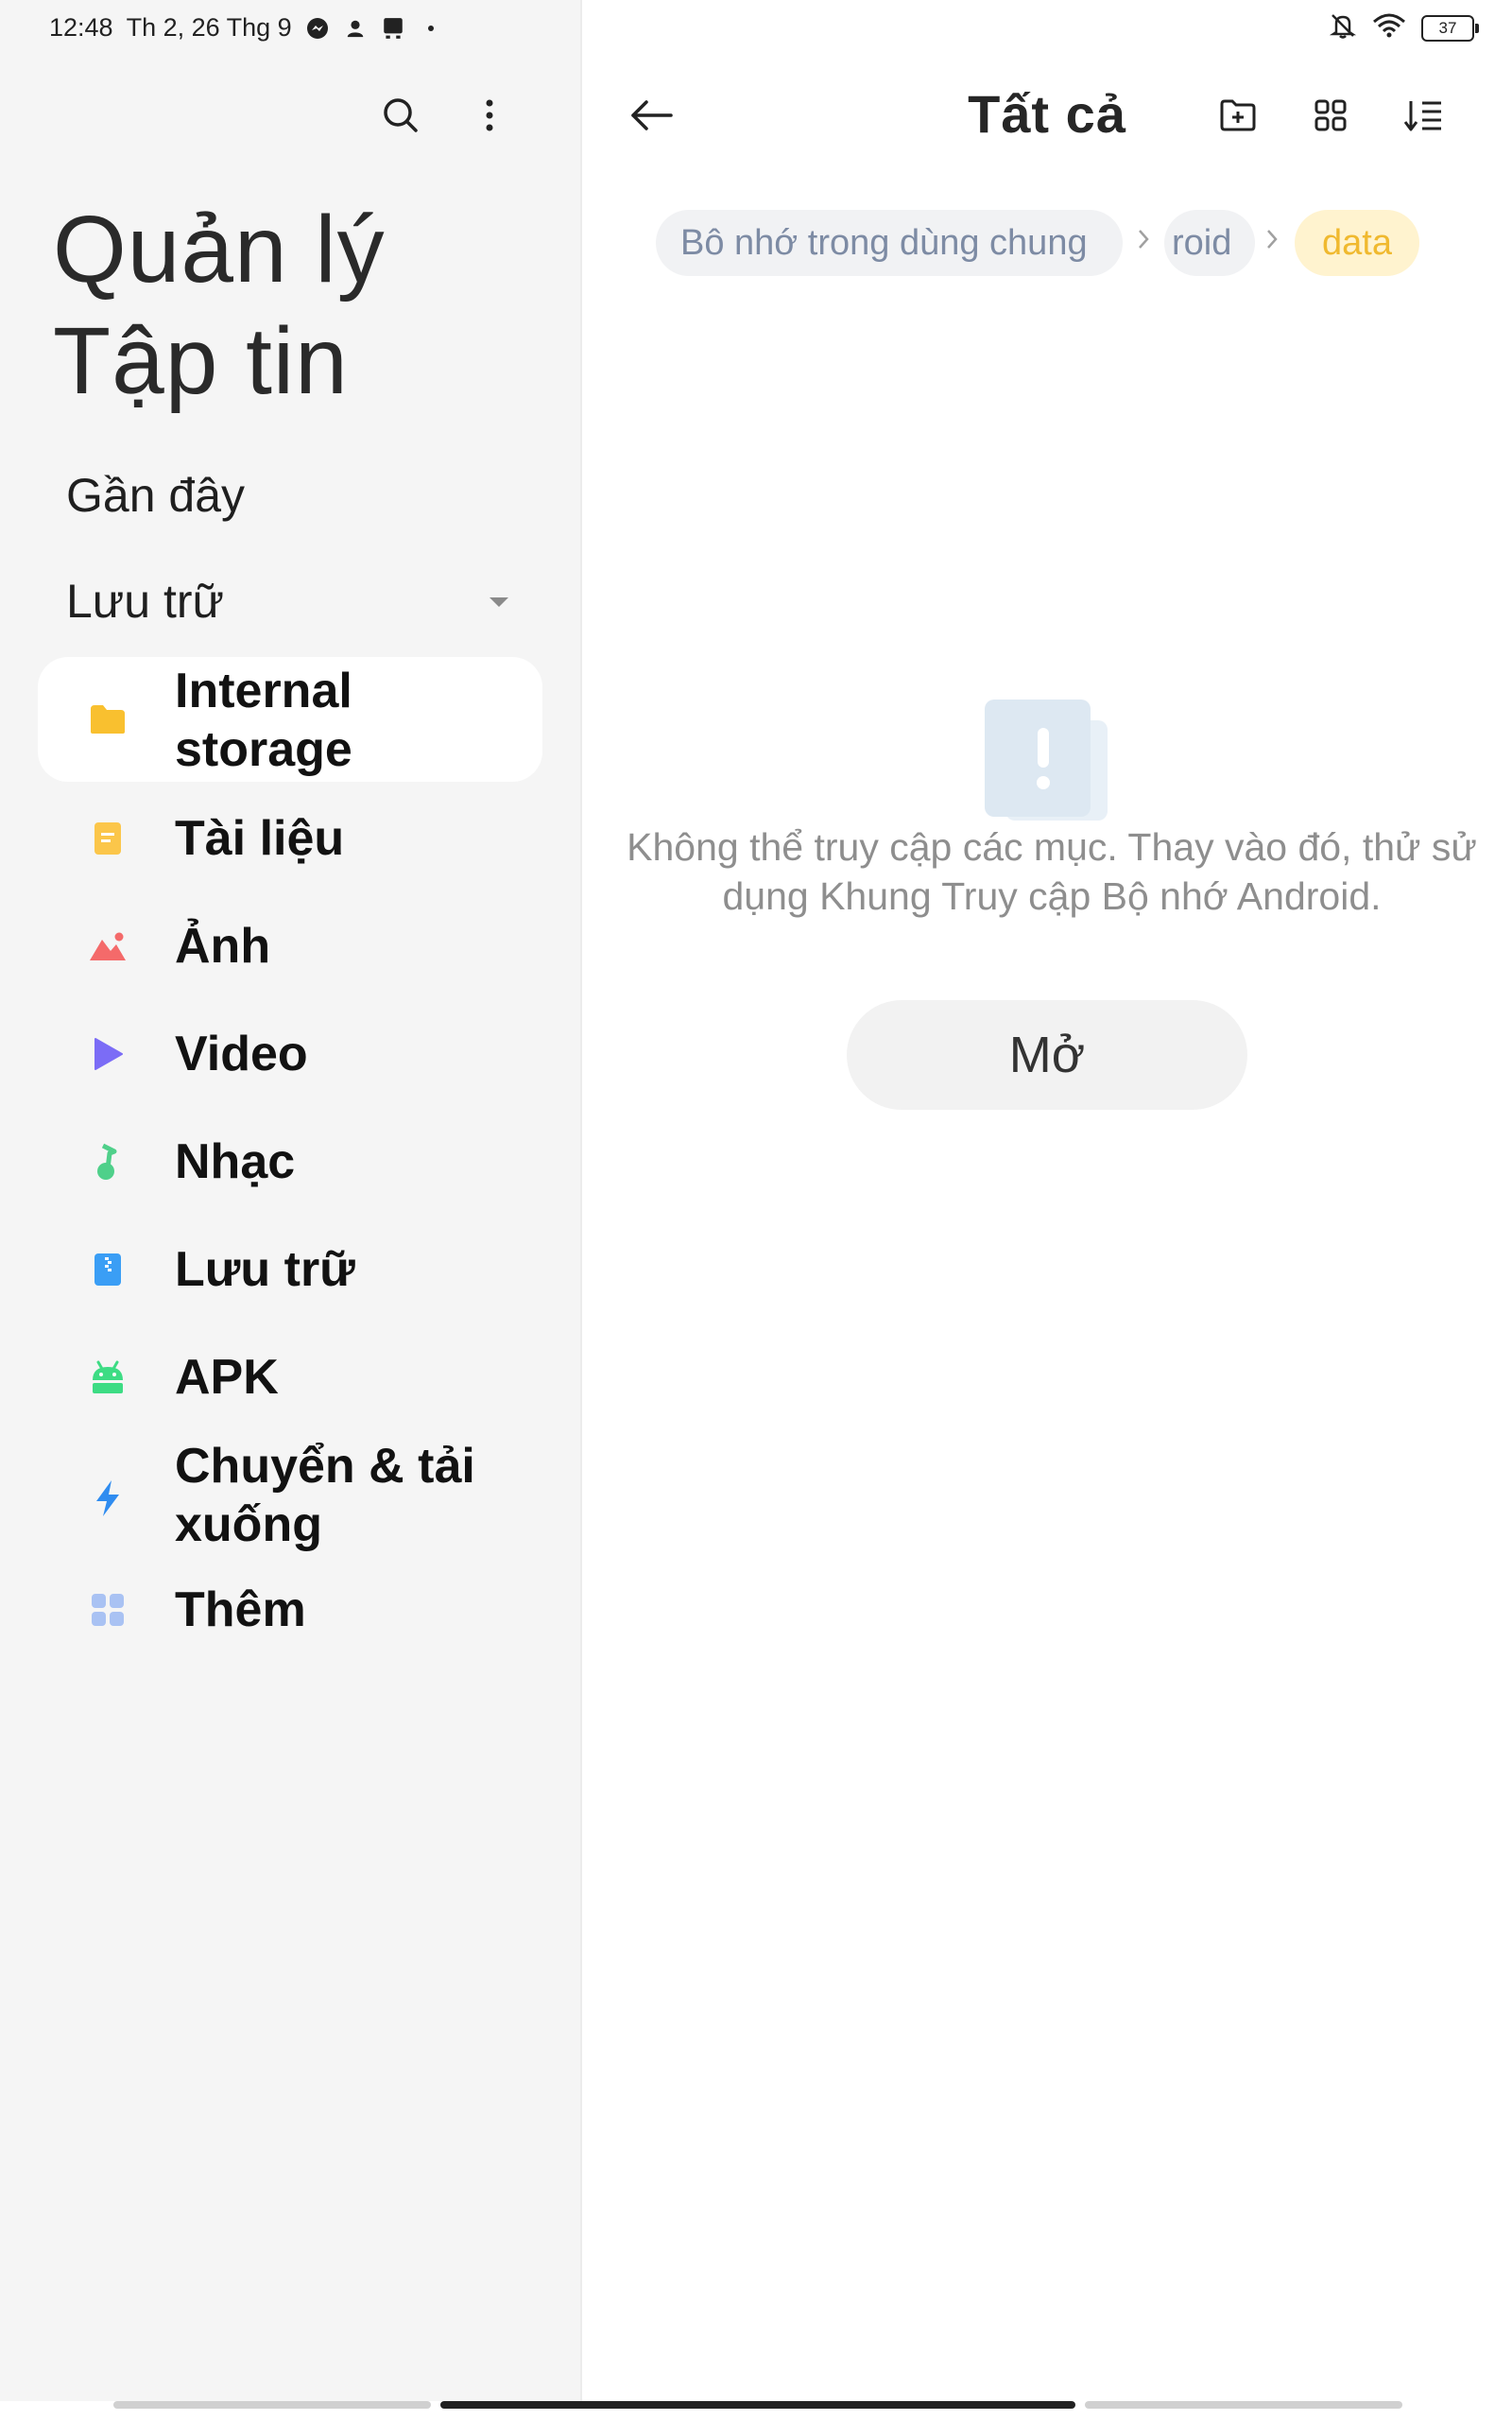 This screenshot has width=1512, height=2420. What do you see at coordinates (145, 601) in the screenshot?
I see `storage-section-header: Lưu trữ` at bounding box center [145, 601].